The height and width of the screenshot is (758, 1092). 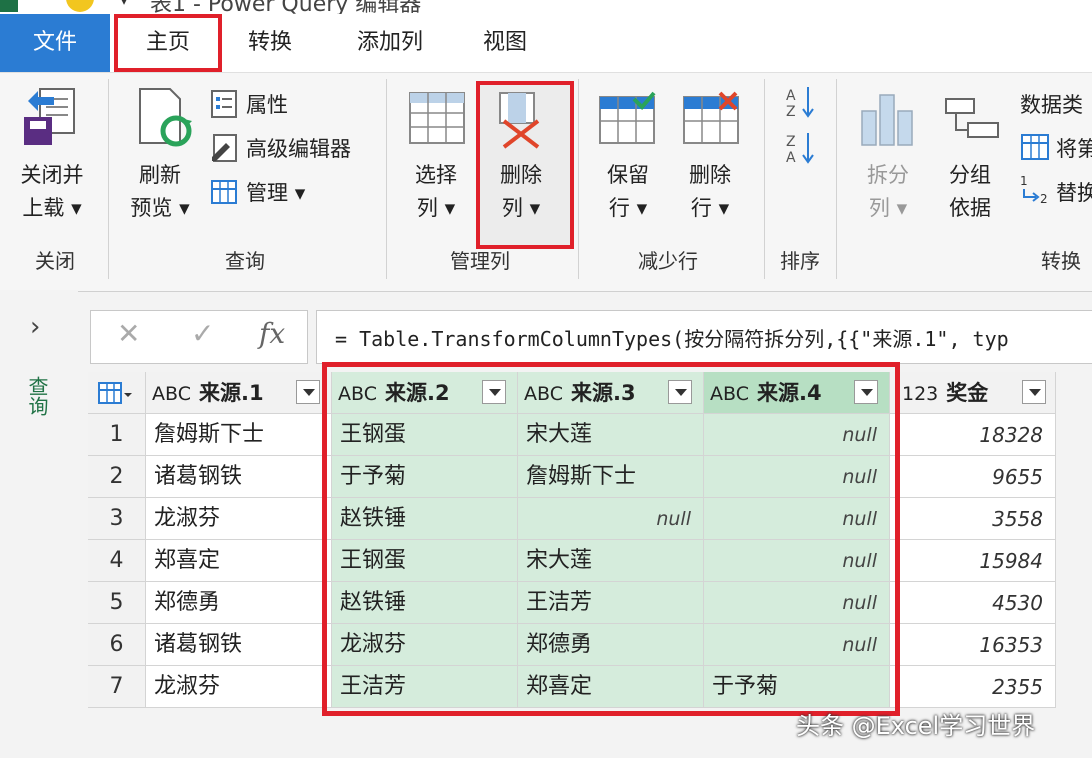 I want to click on cancel-icon: ✕, so click(x=128, y=333).